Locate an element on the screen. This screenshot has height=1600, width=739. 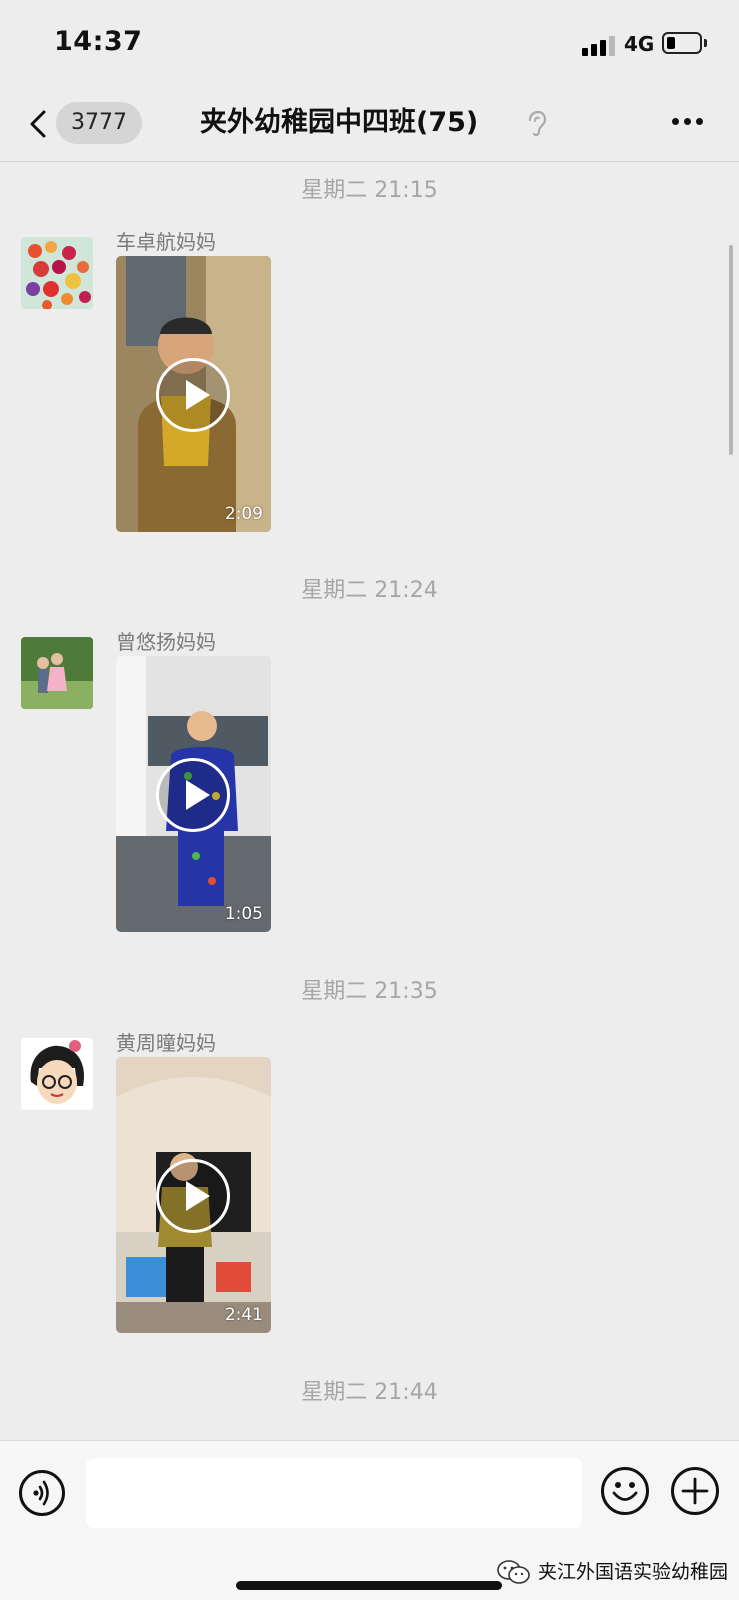
video-message: 2:41 is located at coordinates (193, 1195).